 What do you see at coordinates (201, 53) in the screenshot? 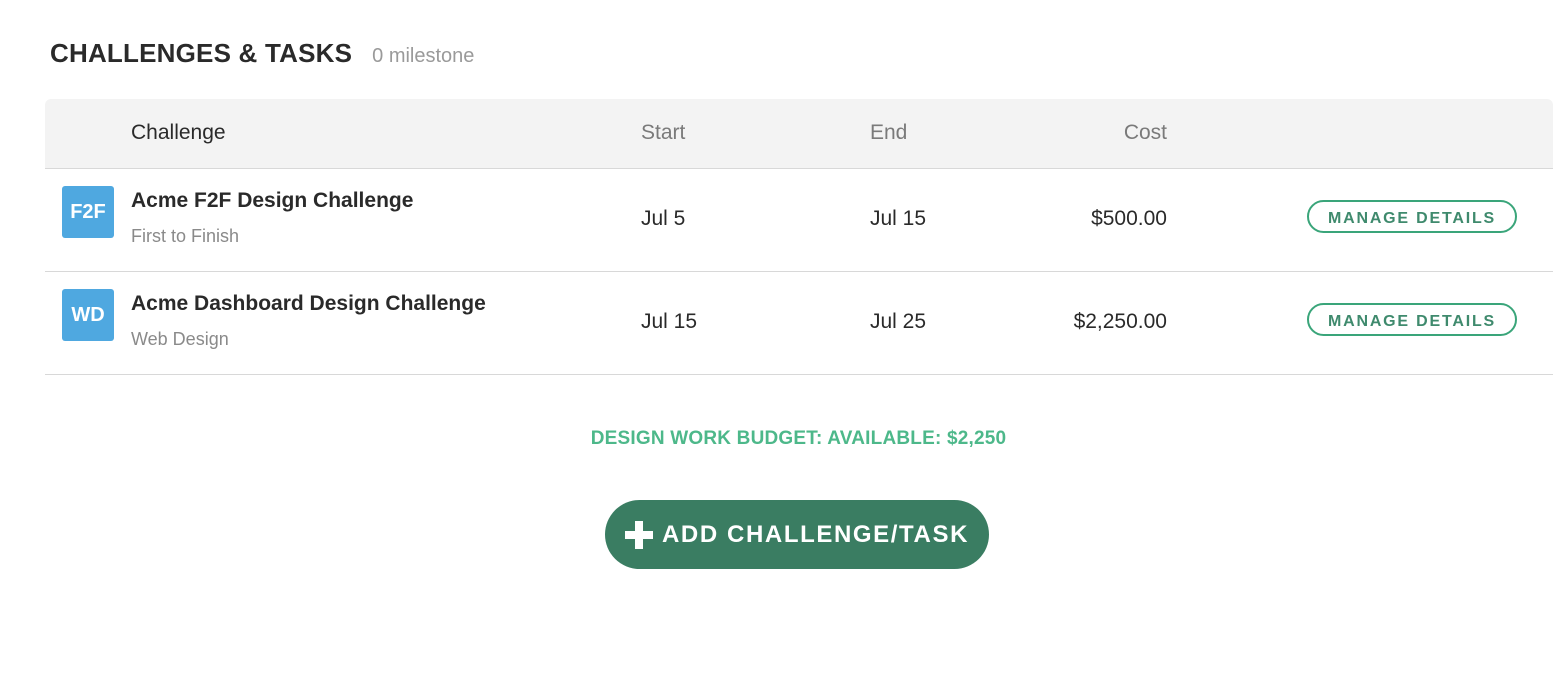
I see `section-title: CHALLENGES & TASKS` at bounding box center [201, 53].